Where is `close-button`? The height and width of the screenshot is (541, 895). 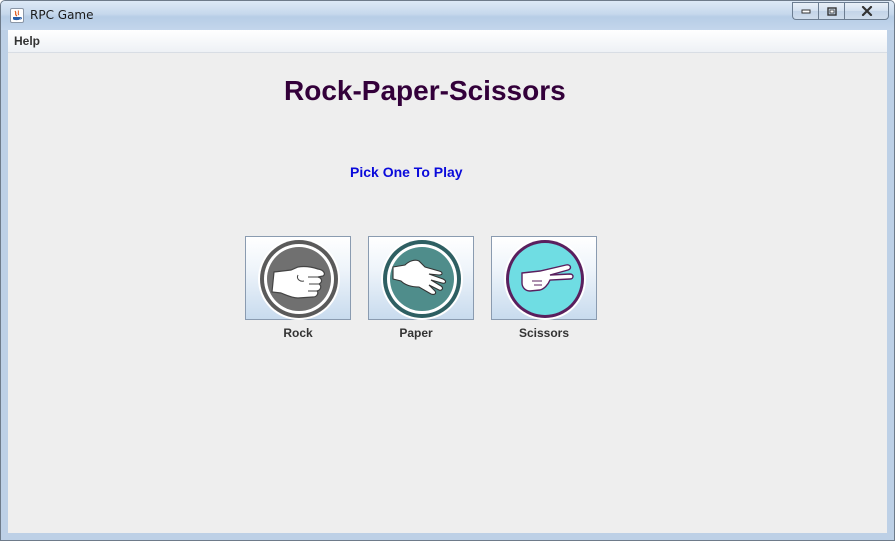 close-button is located at coordinates (866, 11).